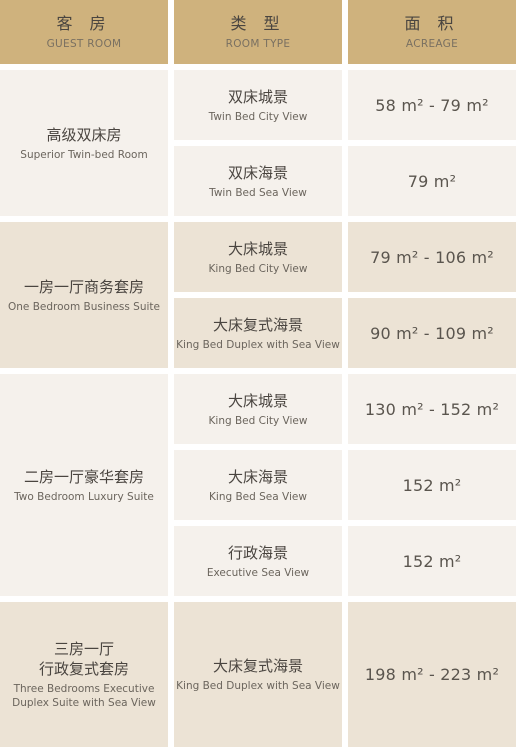 This screenshot has width=516, height=747. What do you see at coordinates (84, 306) in the screenshot?
I see `guest-room-en: One Bedroom Business Suite` at bounding box center [84, 306].